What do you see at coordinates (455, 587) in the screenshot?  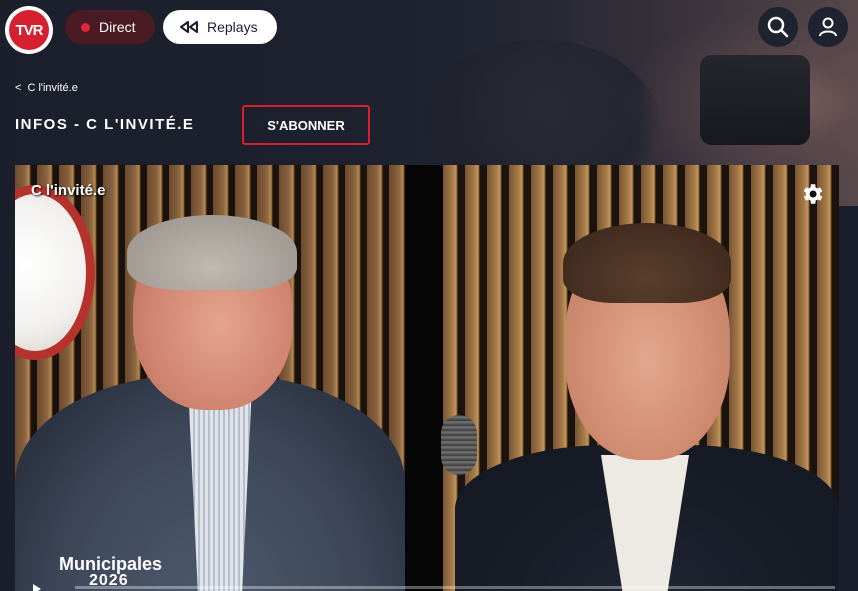 I see `progress-bar` at bounding box center [455, 587].